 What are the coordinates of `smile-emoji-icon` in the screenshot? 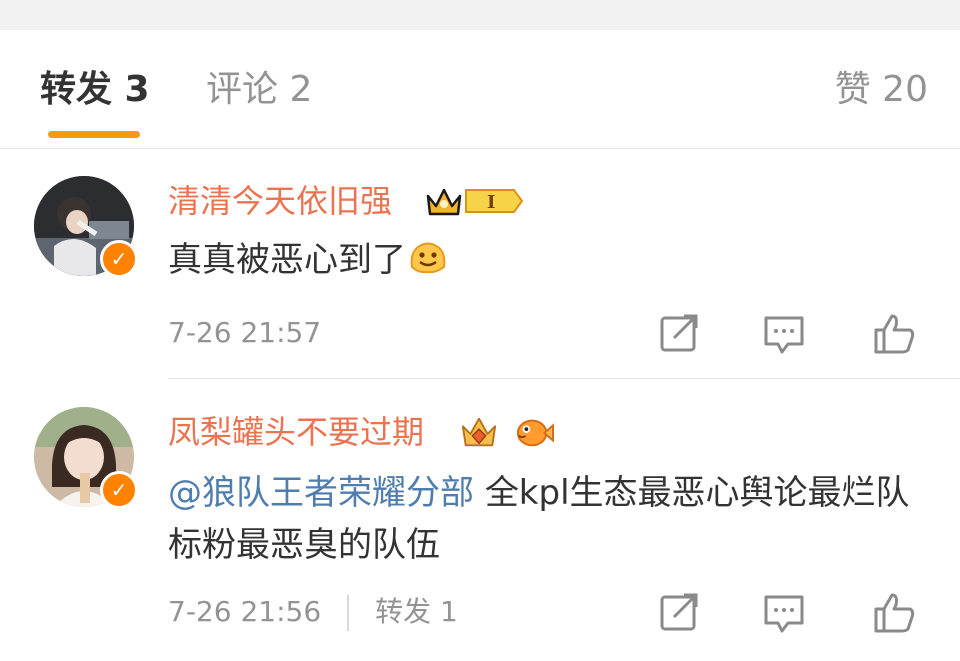 It's located at (428, 258).